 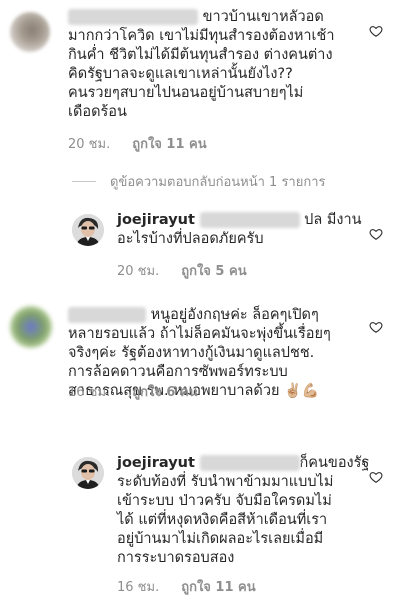 What do you see at coordinates (301, 391) in the screenshot?
I see `emoji: ✌🏼💪🏼` at bounding box center [301, 391].